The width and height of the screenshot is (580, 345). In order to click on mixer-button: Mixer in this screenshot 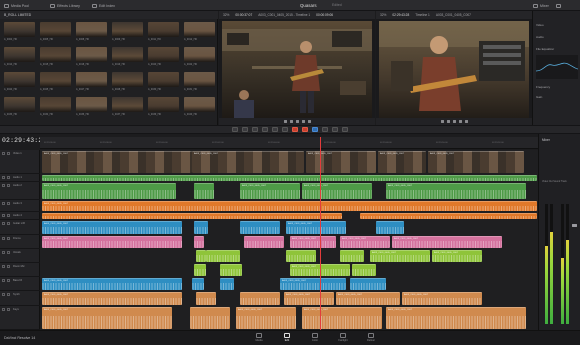, I will do `click(541, 5)`.